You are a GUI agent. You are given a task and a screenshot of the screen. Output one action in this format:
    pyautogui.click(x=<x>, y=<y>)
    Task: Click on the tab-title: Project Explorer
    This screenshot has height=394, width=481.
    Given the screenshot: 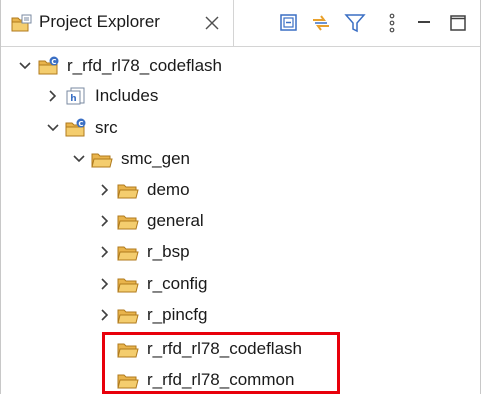 What is the action you would take?
    pyautogui.click(x=99, y=21)
    